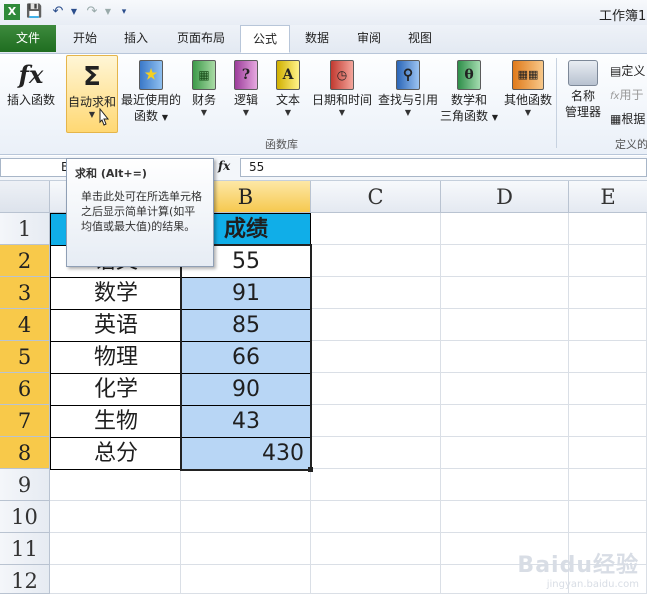 The width and height of the screenshot is (647, 597). I want to click on cell-b4: 85, so click(246, 325).